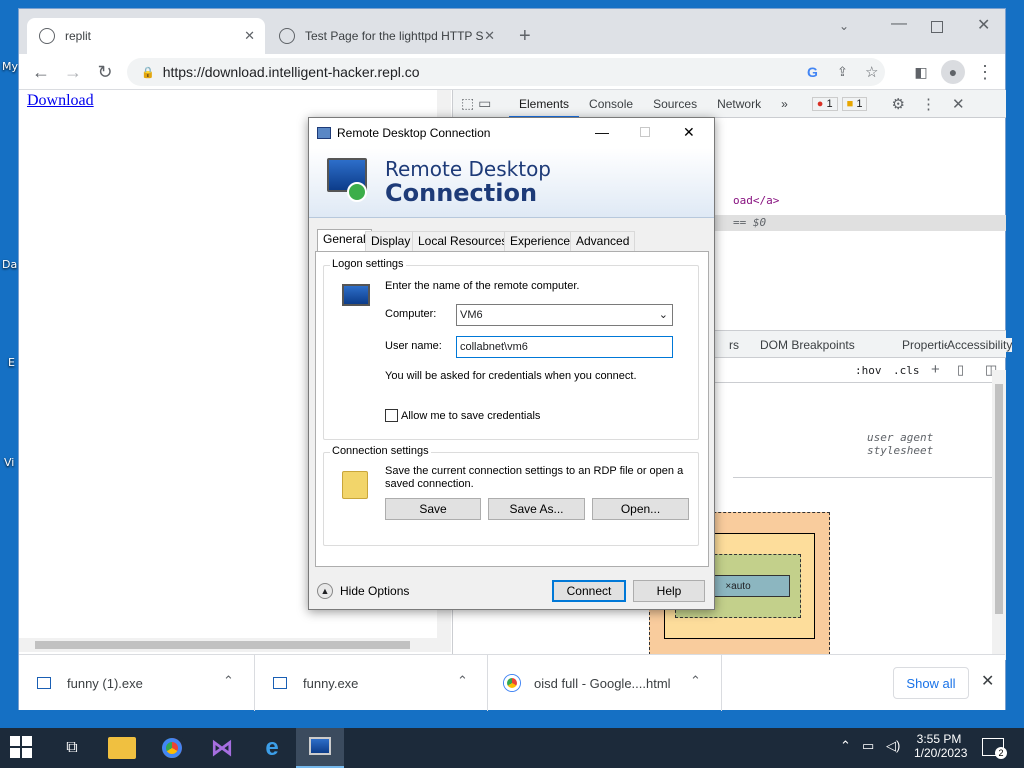 This screenshot has height=768, width=1024. What do you see at coordinates (603, 241) in the screenshot?
I see `tab-advanced: Advanced` at bounding box center [603, 241].